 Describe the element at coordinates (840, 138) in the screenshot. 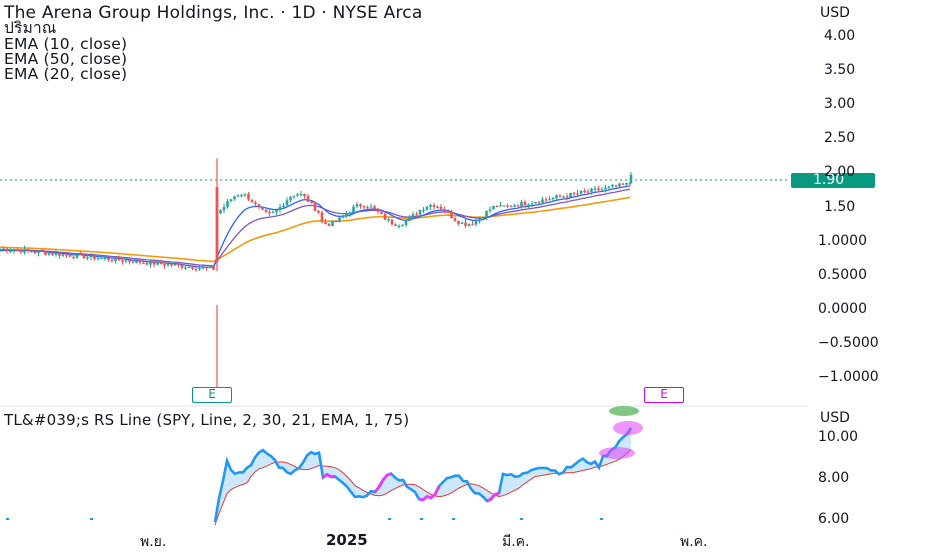

I see `price-tick-label: 2.50` at that location.